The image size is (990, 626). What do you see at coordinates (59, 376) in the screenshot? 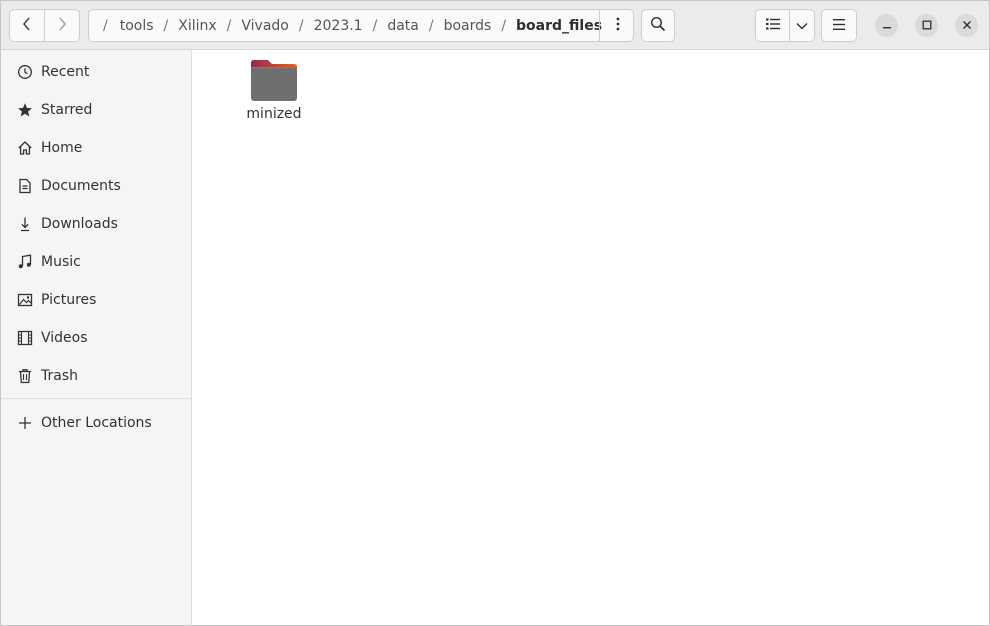
I see `sidebar-item-label: Trash` at bounding box center [59, 376].